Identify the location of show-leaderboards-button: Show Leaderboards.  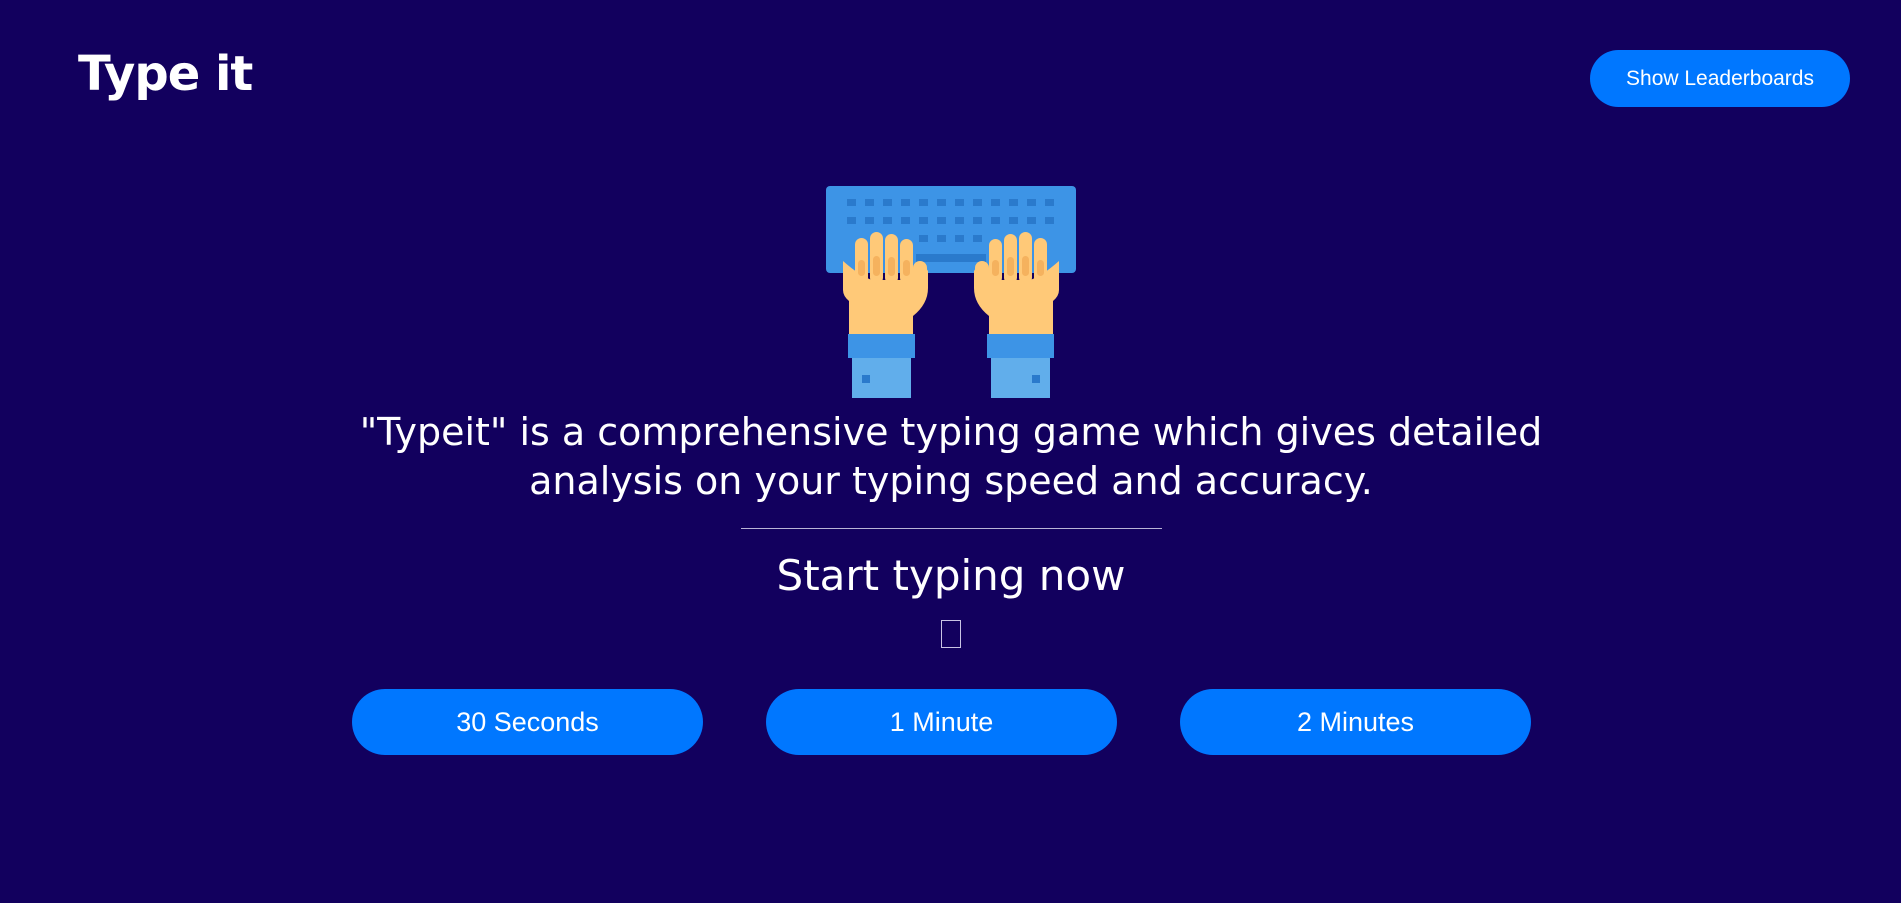
(1720, 78).